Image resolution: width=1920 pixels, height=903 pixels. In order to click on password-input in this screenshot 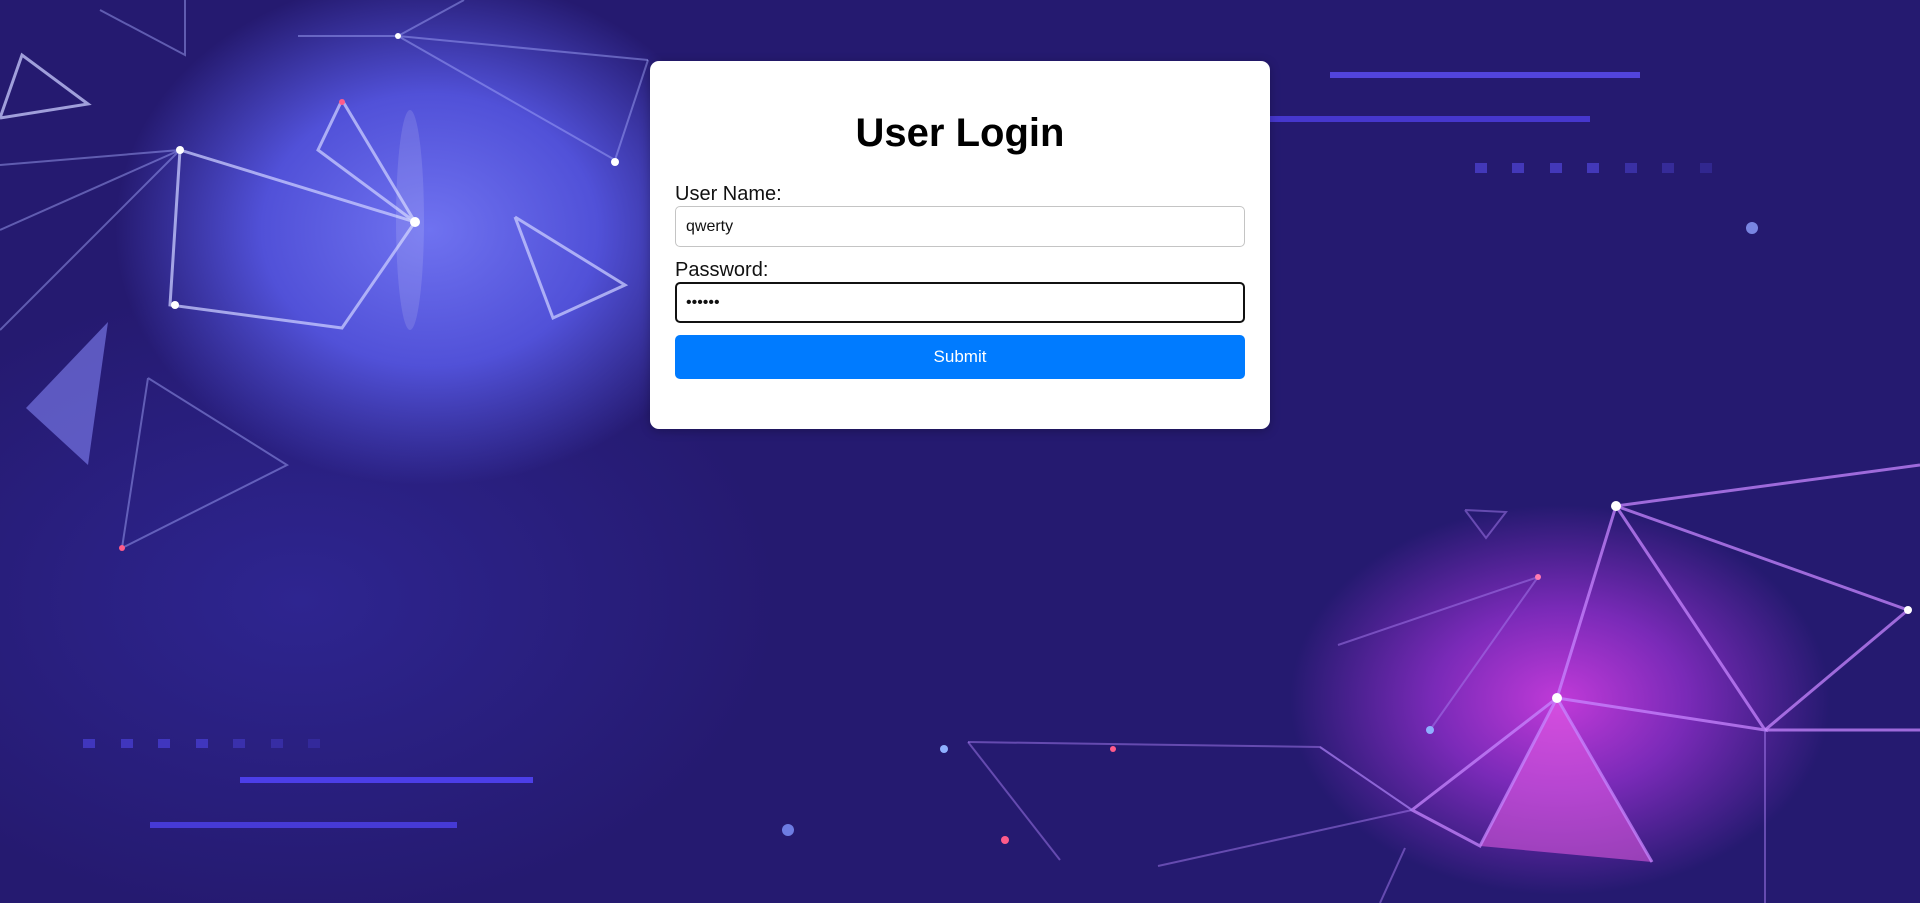, I will do `click(960, 302)`.